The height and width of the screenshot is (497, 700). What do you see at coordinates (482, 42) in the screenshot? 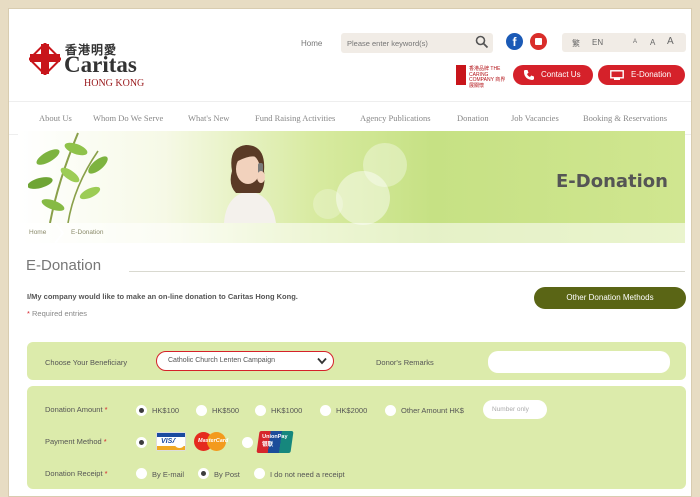
I see `search-icon` at bounding box center [482, 42].